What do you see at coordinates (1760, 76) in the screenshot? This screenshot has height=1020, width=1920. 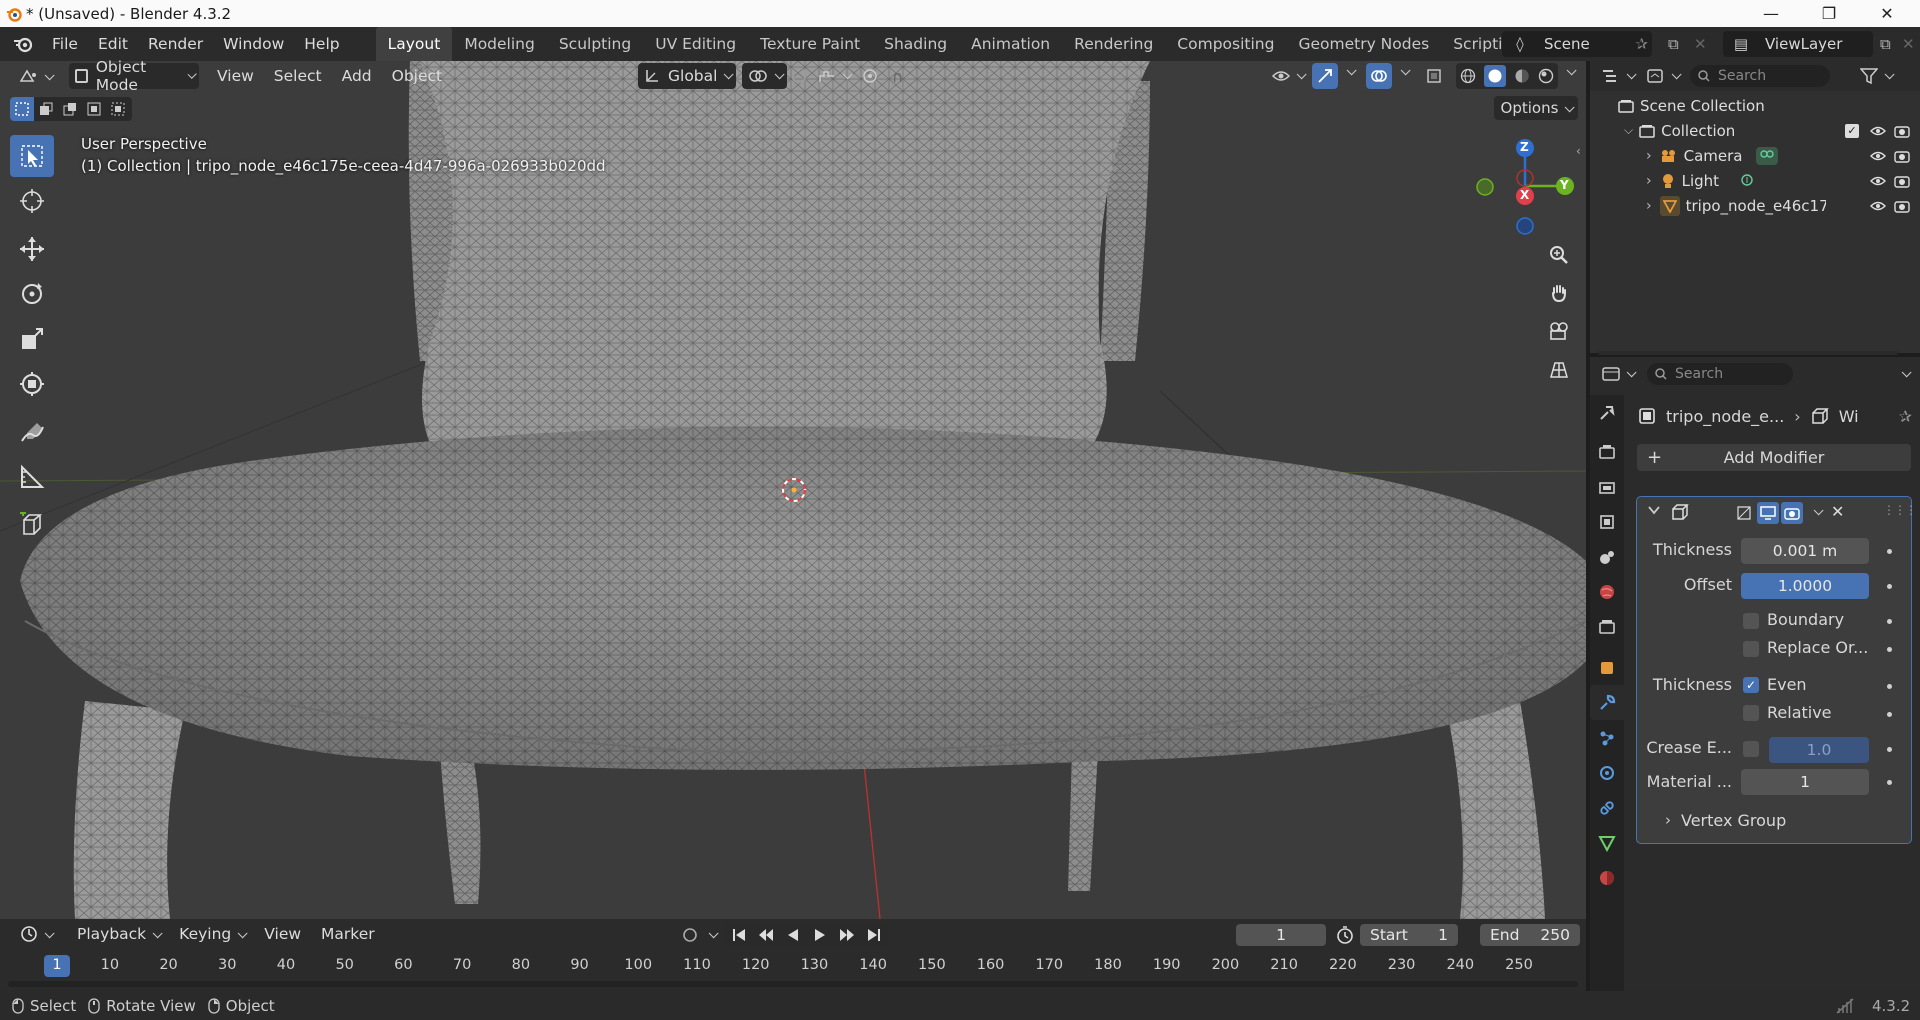 I see `outliner-search-input: Search` at bounding box center [1760, 76].